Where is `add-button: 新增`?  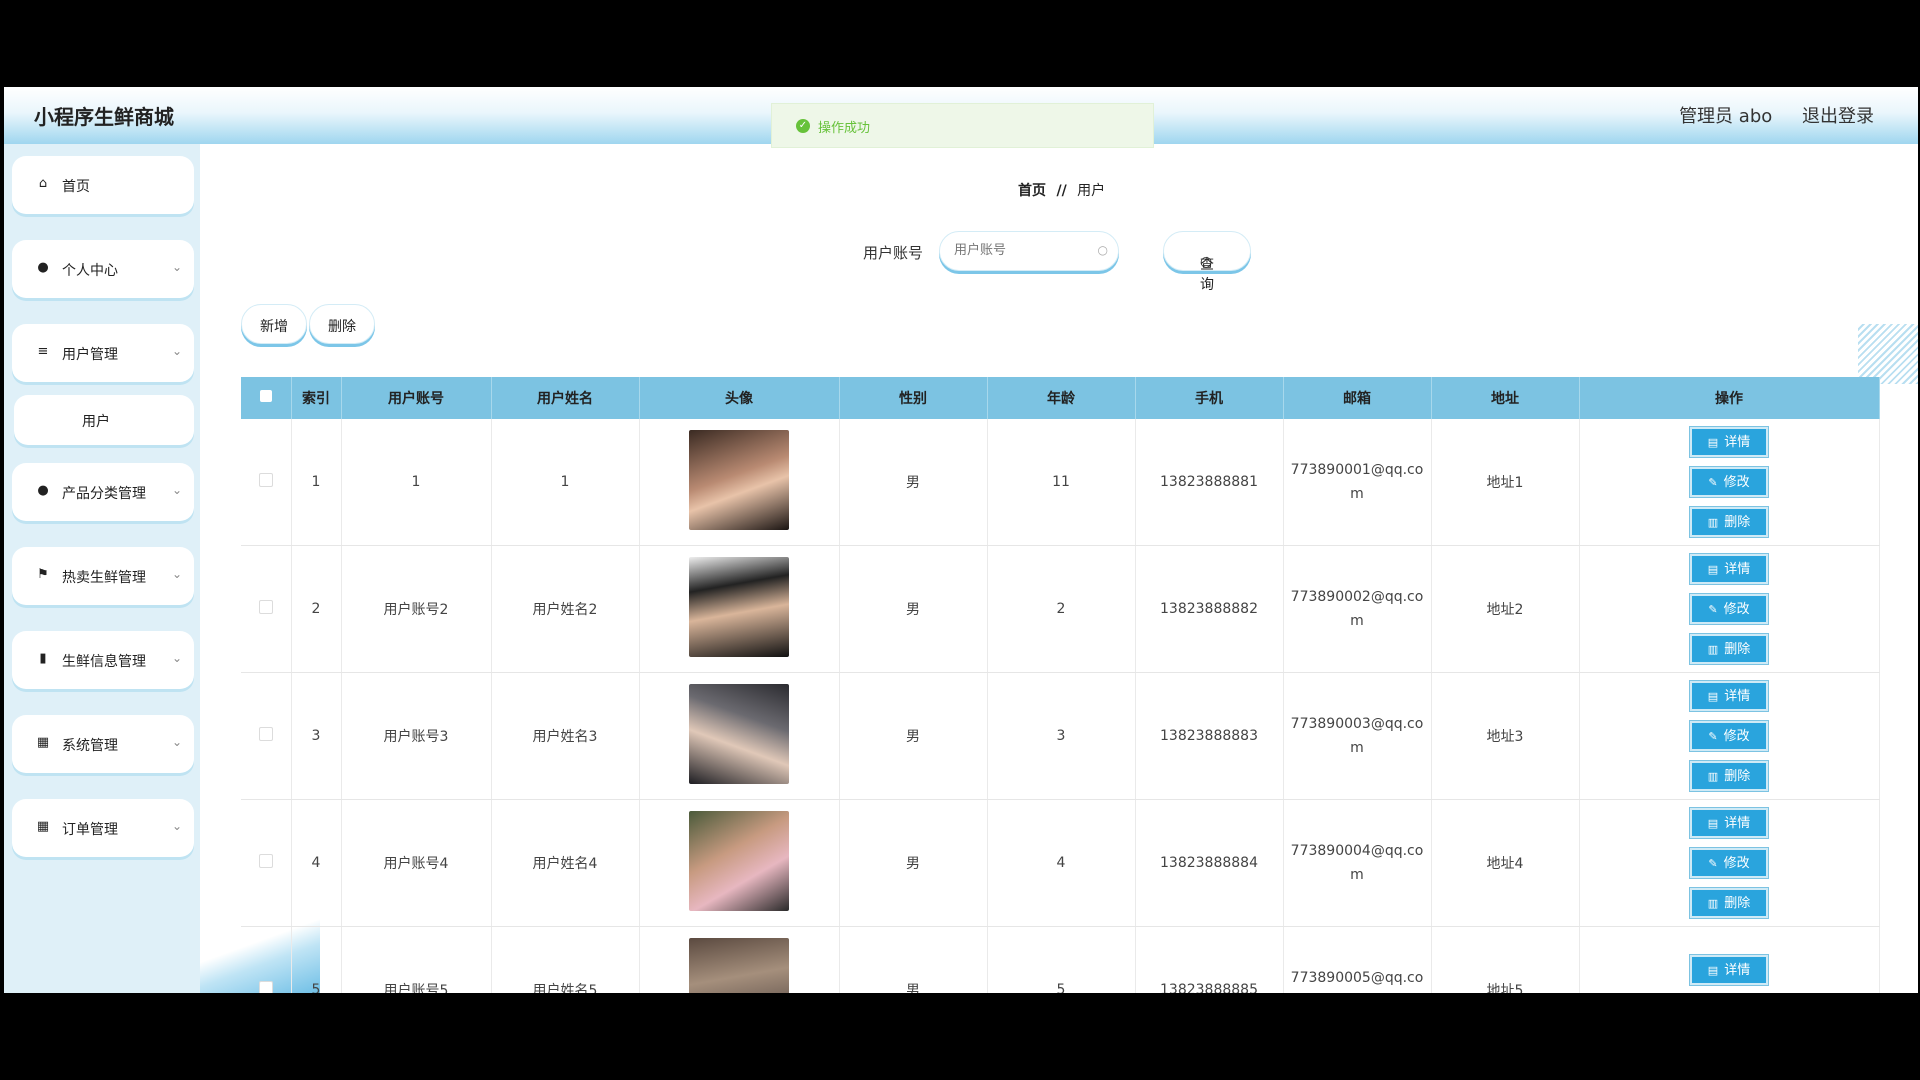
add-button: 新增 is located at coordinates (274, 324).